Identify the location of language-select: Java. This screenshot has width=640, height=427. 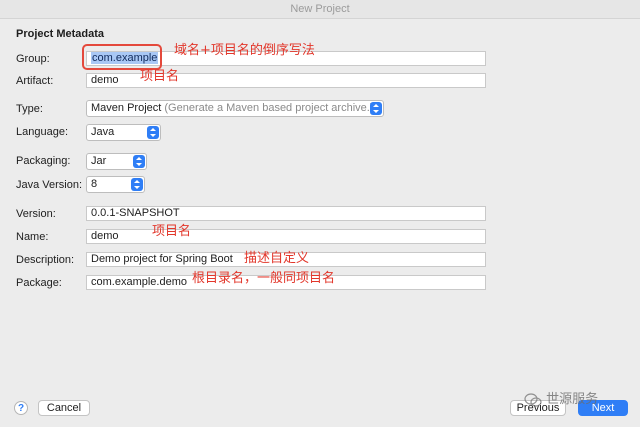
(123, 132).